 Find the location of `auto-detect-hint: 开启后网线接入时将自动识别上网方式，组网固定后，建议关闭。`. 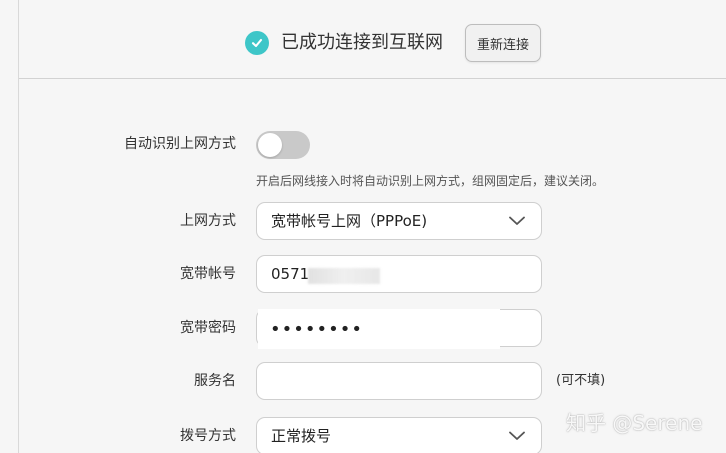

auto-detect-hint: 开启后网线接入时将自动识别上网方式，组网固定后，建议关闭。 is located at coordinates (430, 181).